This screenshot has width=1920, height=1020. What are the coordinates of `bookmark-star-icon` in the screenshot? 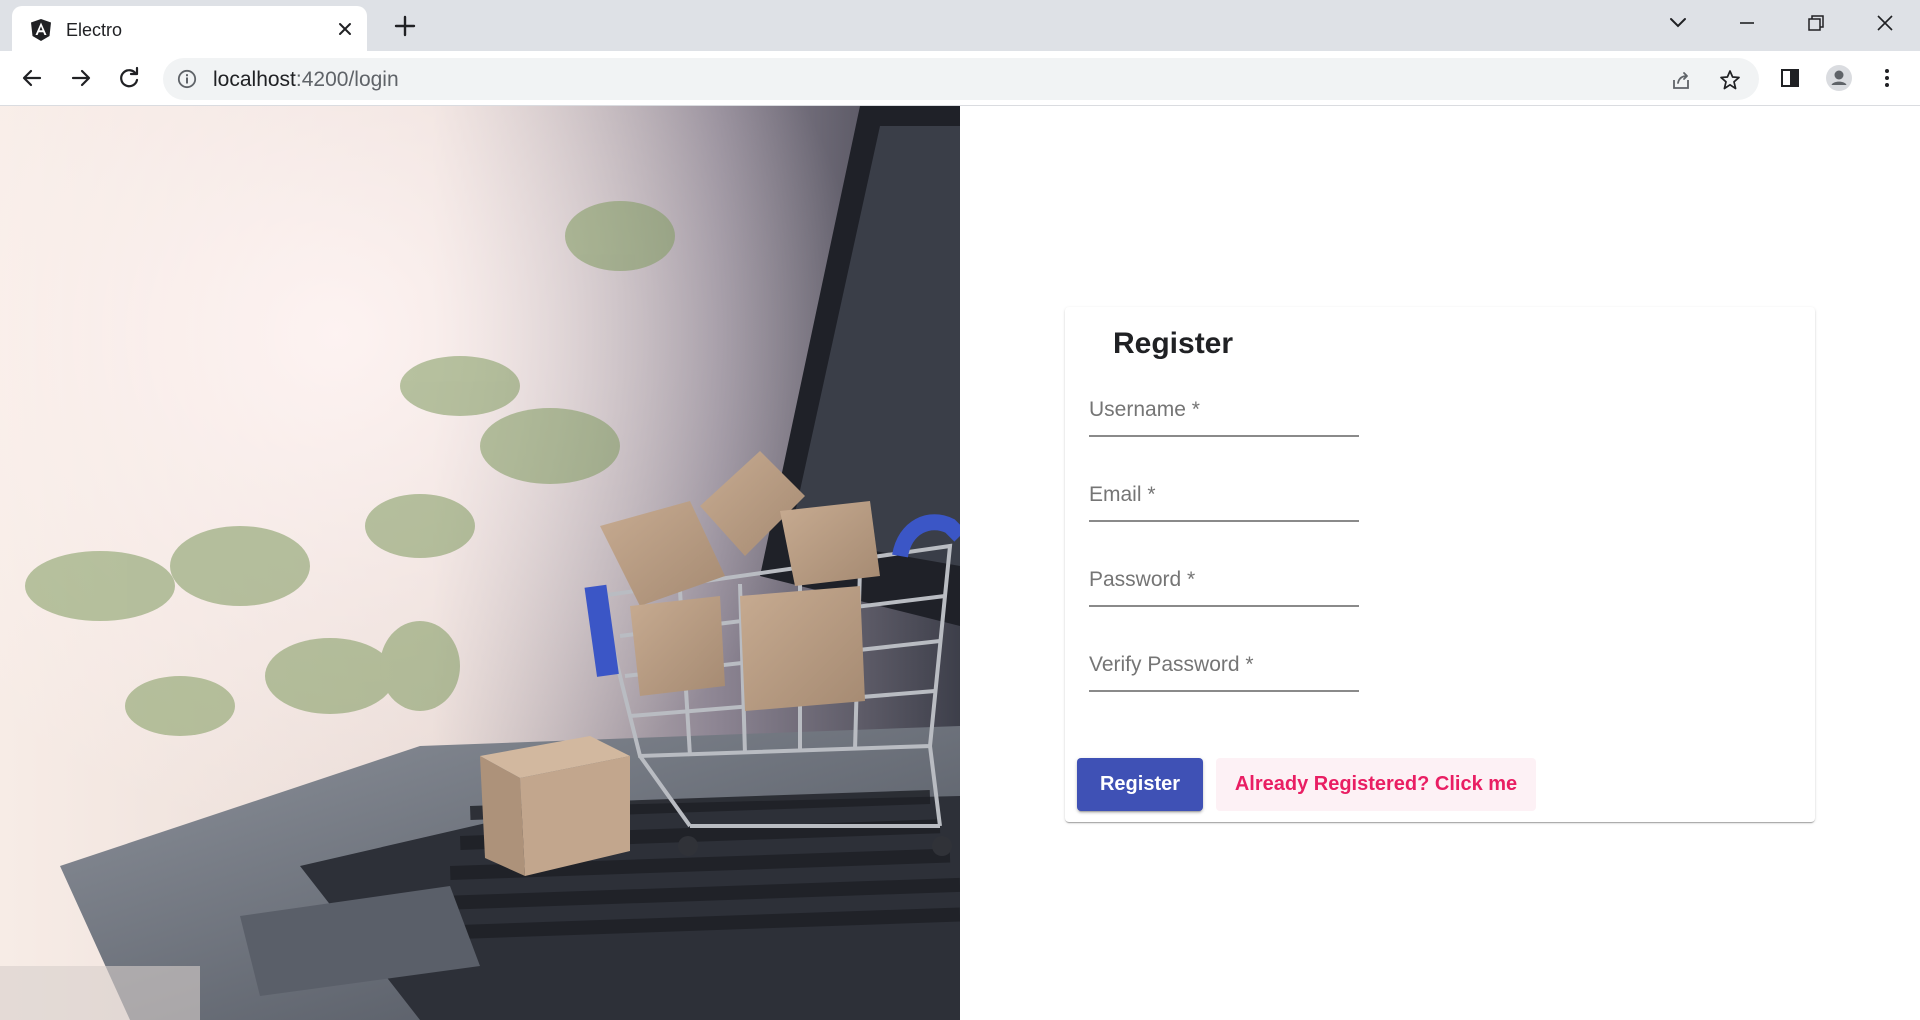 It's located at (1730, 80).